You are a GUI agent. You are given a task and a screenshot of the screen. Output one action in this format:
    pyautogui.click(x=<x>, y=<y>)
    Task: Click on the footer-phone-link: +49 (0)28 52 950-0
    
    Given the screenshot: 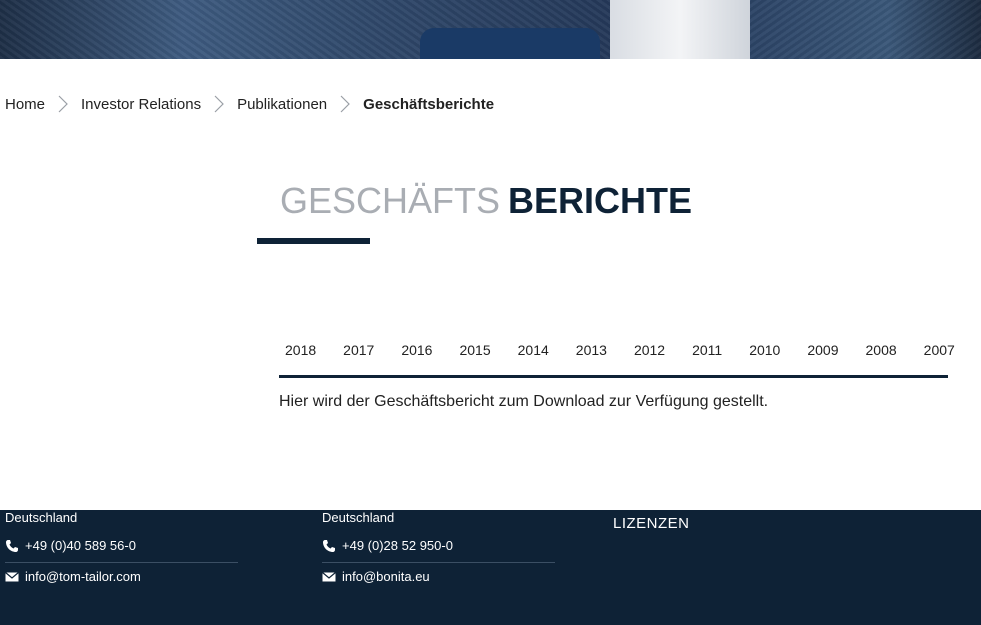 What is the action you would take?
    pyautogui.click(x=397, y=545)
    